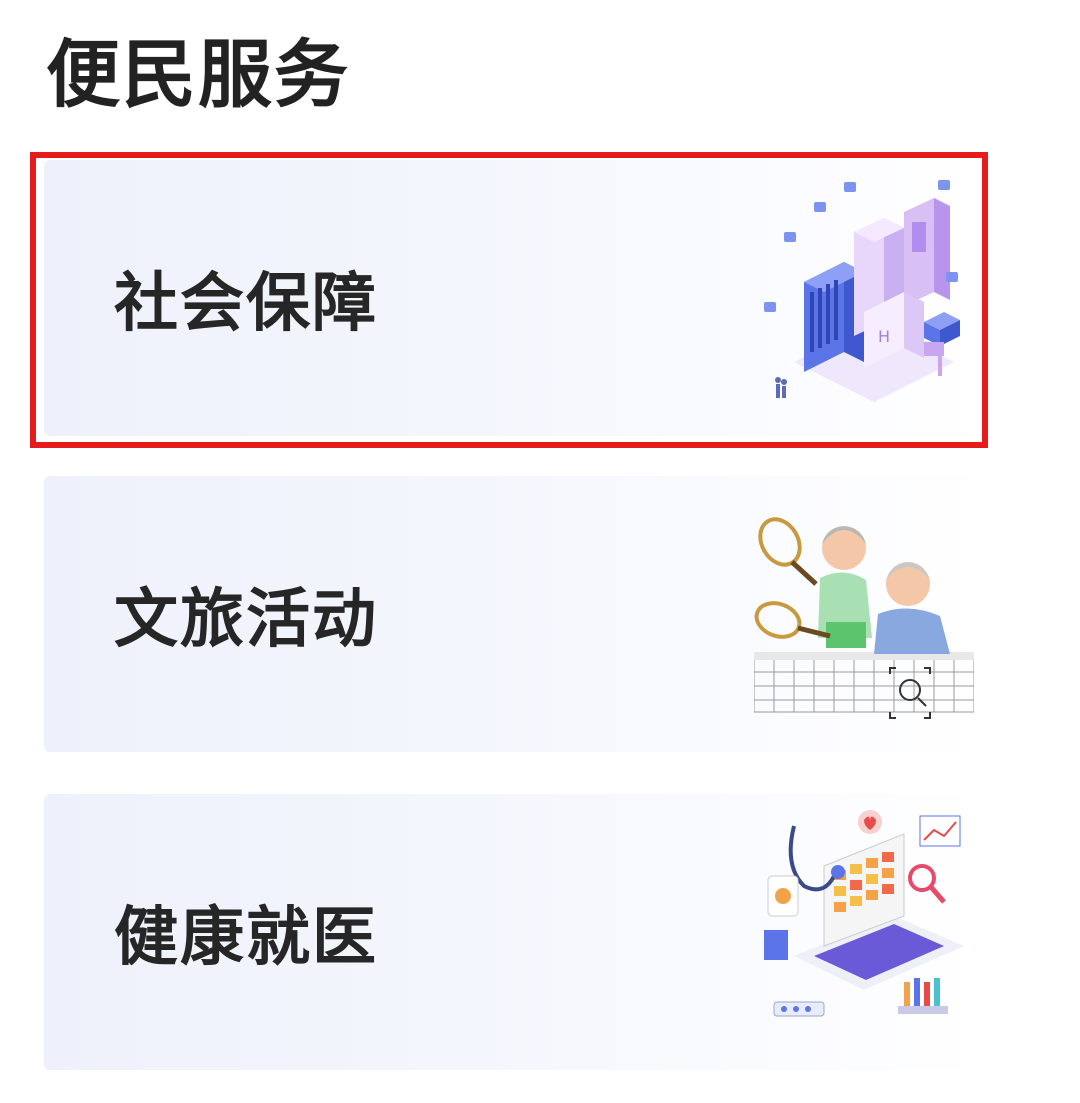  What do you see at coordinates (246, 620) in the screenshot?
I see `card-label: 文旅活动` at bounding box center [246, 620].